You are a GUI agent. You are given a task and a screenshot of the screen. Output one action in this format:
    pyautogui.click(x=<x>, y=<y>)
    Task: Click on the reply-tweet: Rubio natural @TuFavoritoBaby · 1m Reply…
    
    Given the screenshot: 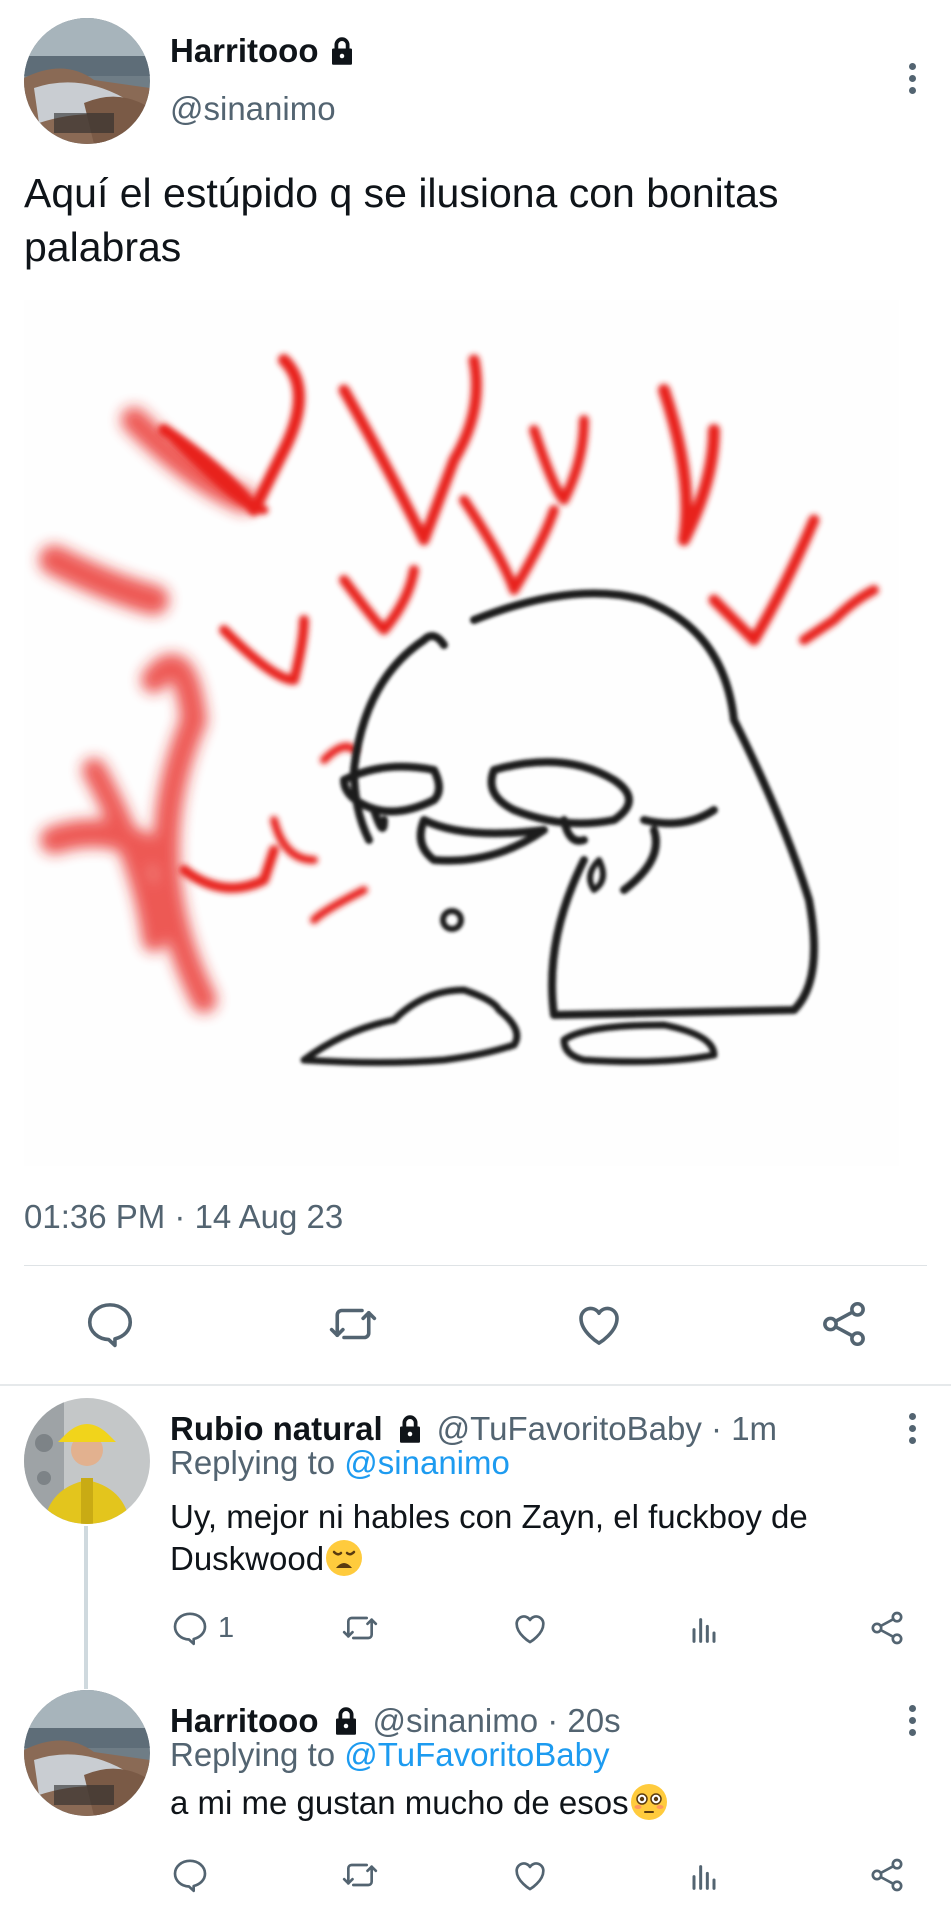 What is the action you would take?
    pyautogui.click(x=475, y=1533)
    